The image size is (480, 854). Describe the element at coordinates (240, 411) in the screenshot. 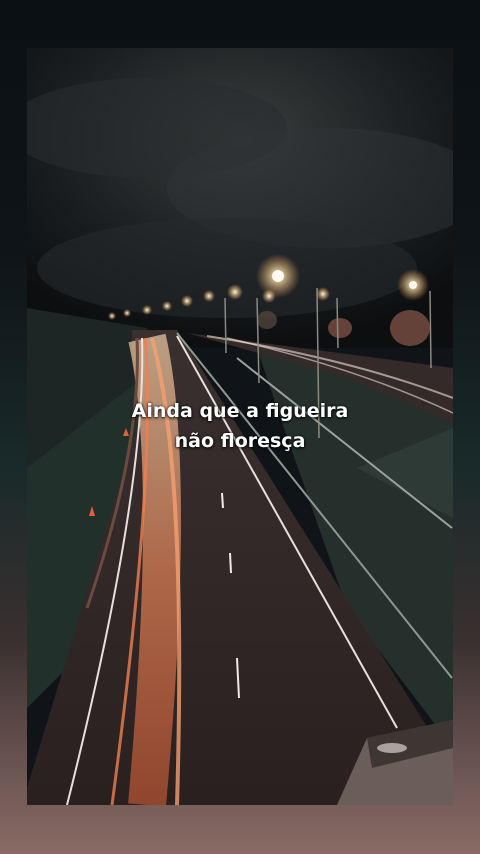

I see `caption-line-1: Ainda que a figueira` at that location.